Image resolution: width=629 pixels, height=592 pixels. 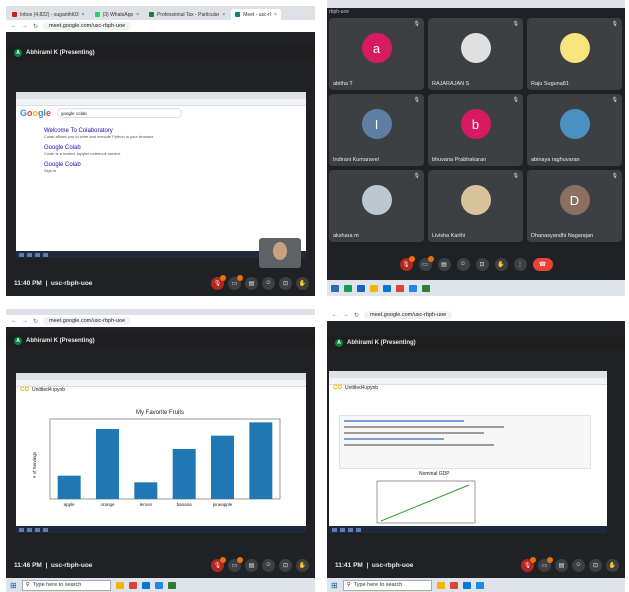 I want to click on shared-tabs, so click(x=161, y=95).